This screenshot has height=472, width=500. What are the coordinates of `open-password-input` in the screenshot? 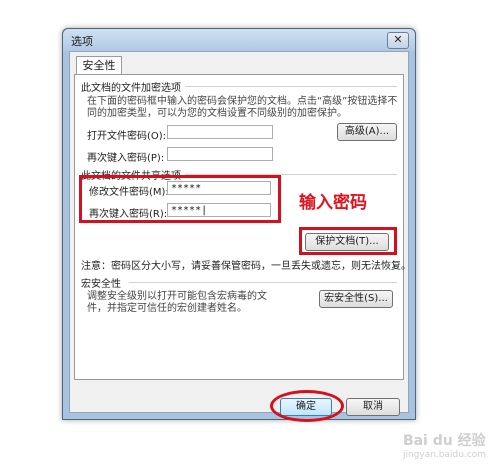 It's located at (220, 132).